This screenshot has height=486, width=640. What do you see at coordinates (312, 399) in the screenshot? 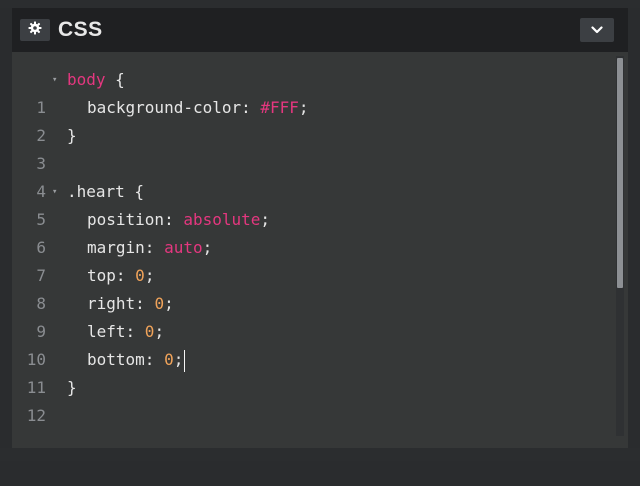
I see `code-line: 12 }` at bounding box center [312, 399].